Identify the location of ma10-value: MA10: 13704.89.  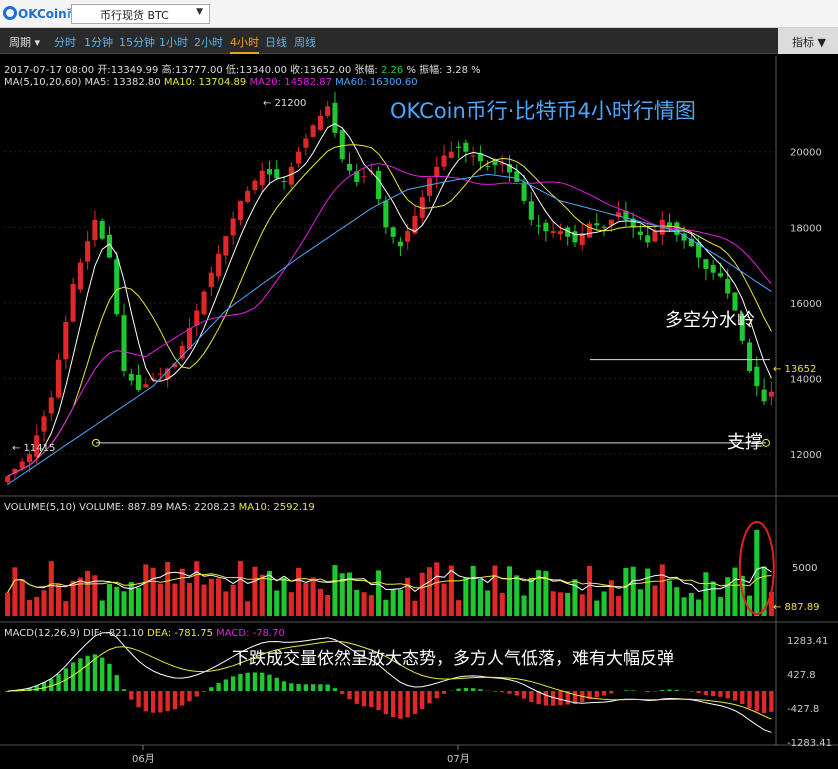
(205, 82).